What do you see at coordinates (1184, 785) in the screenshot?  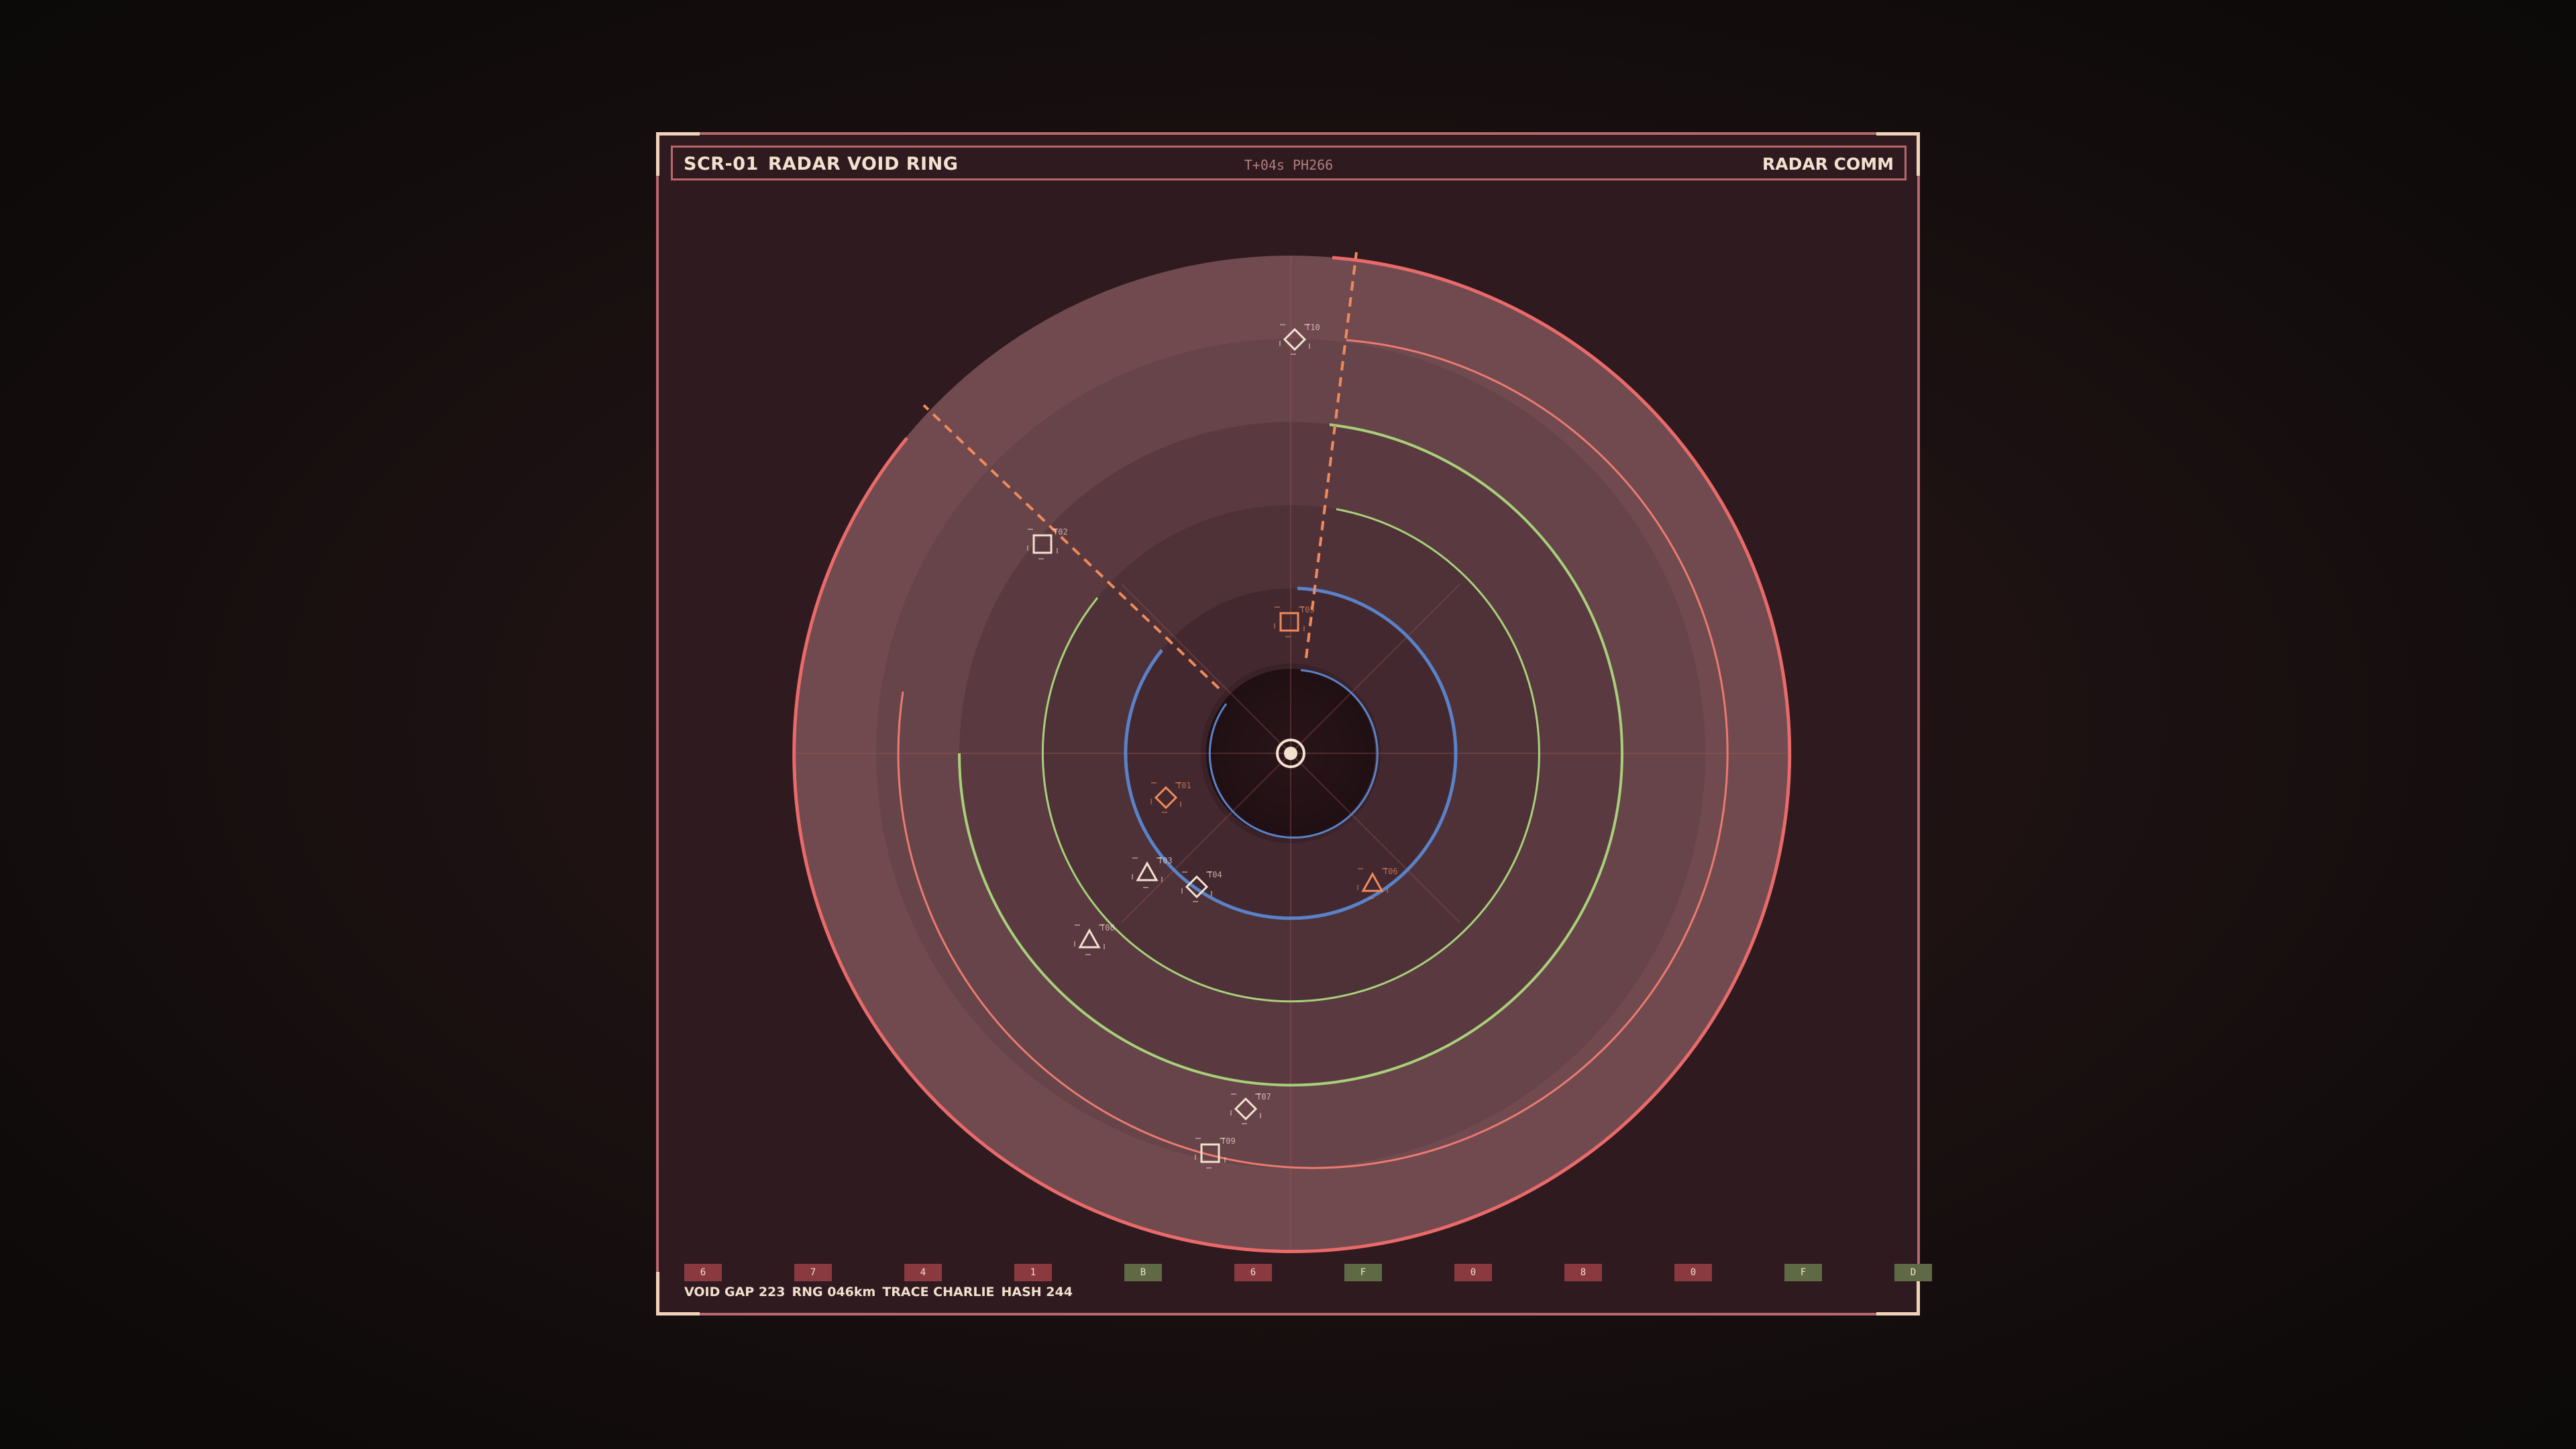 I see `contact-label: T01` at bounding box center [1184, 785].